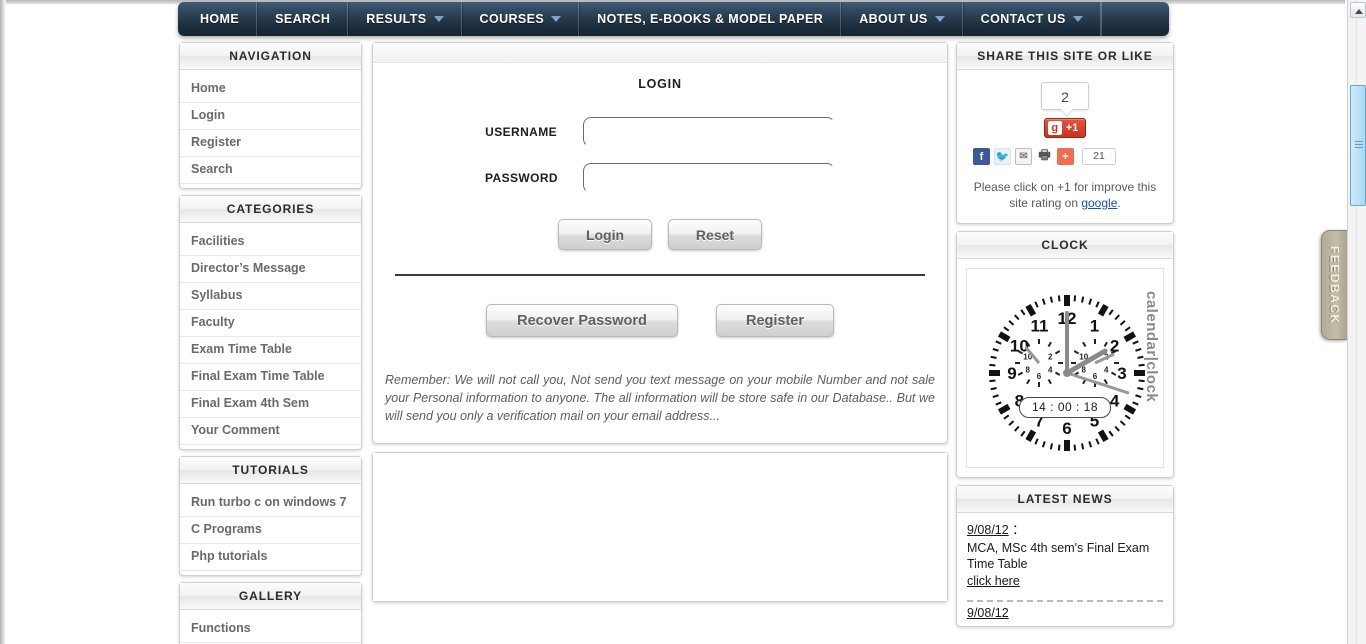  I want to click on nav-item-home: HOME, so click(218, 19).